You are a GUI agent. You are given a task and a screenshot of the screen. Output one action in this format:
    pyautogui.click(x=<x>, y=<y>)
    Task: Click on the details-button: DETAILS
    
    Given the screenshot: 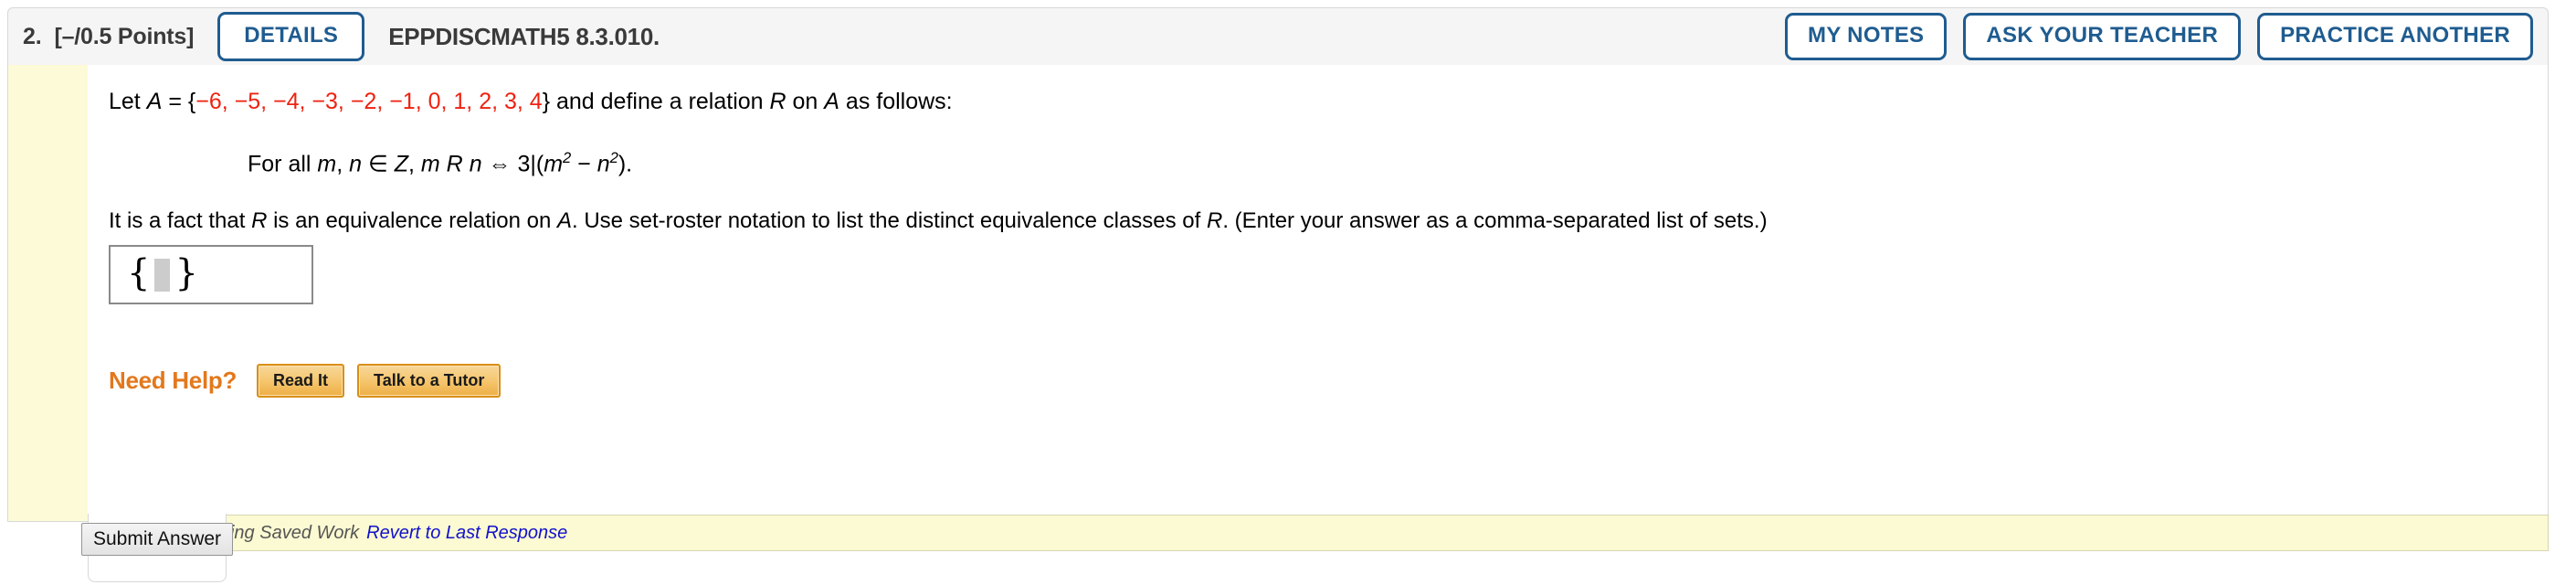 What is the action you would take?
    pyautogui.click(x=291, y=37)
    